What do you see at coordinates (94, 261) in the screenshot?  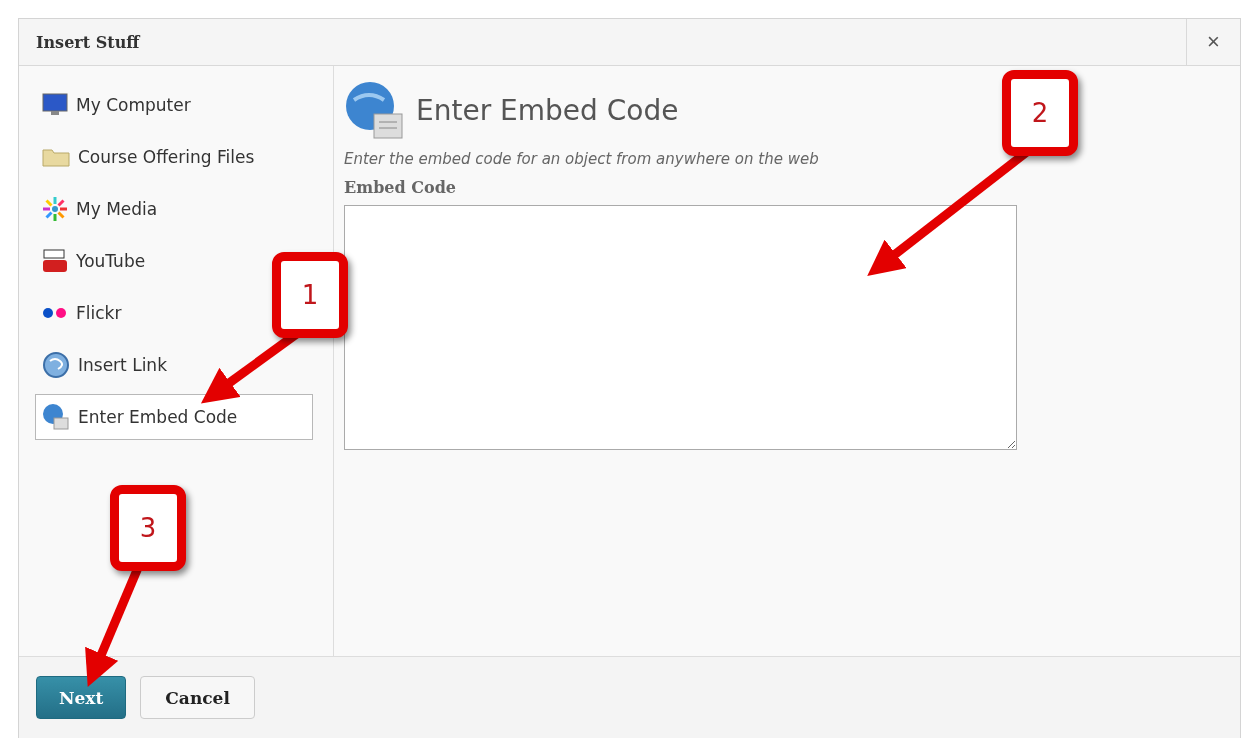 I see `sidebar-item: YouTube` at bounding box center [94, 261].